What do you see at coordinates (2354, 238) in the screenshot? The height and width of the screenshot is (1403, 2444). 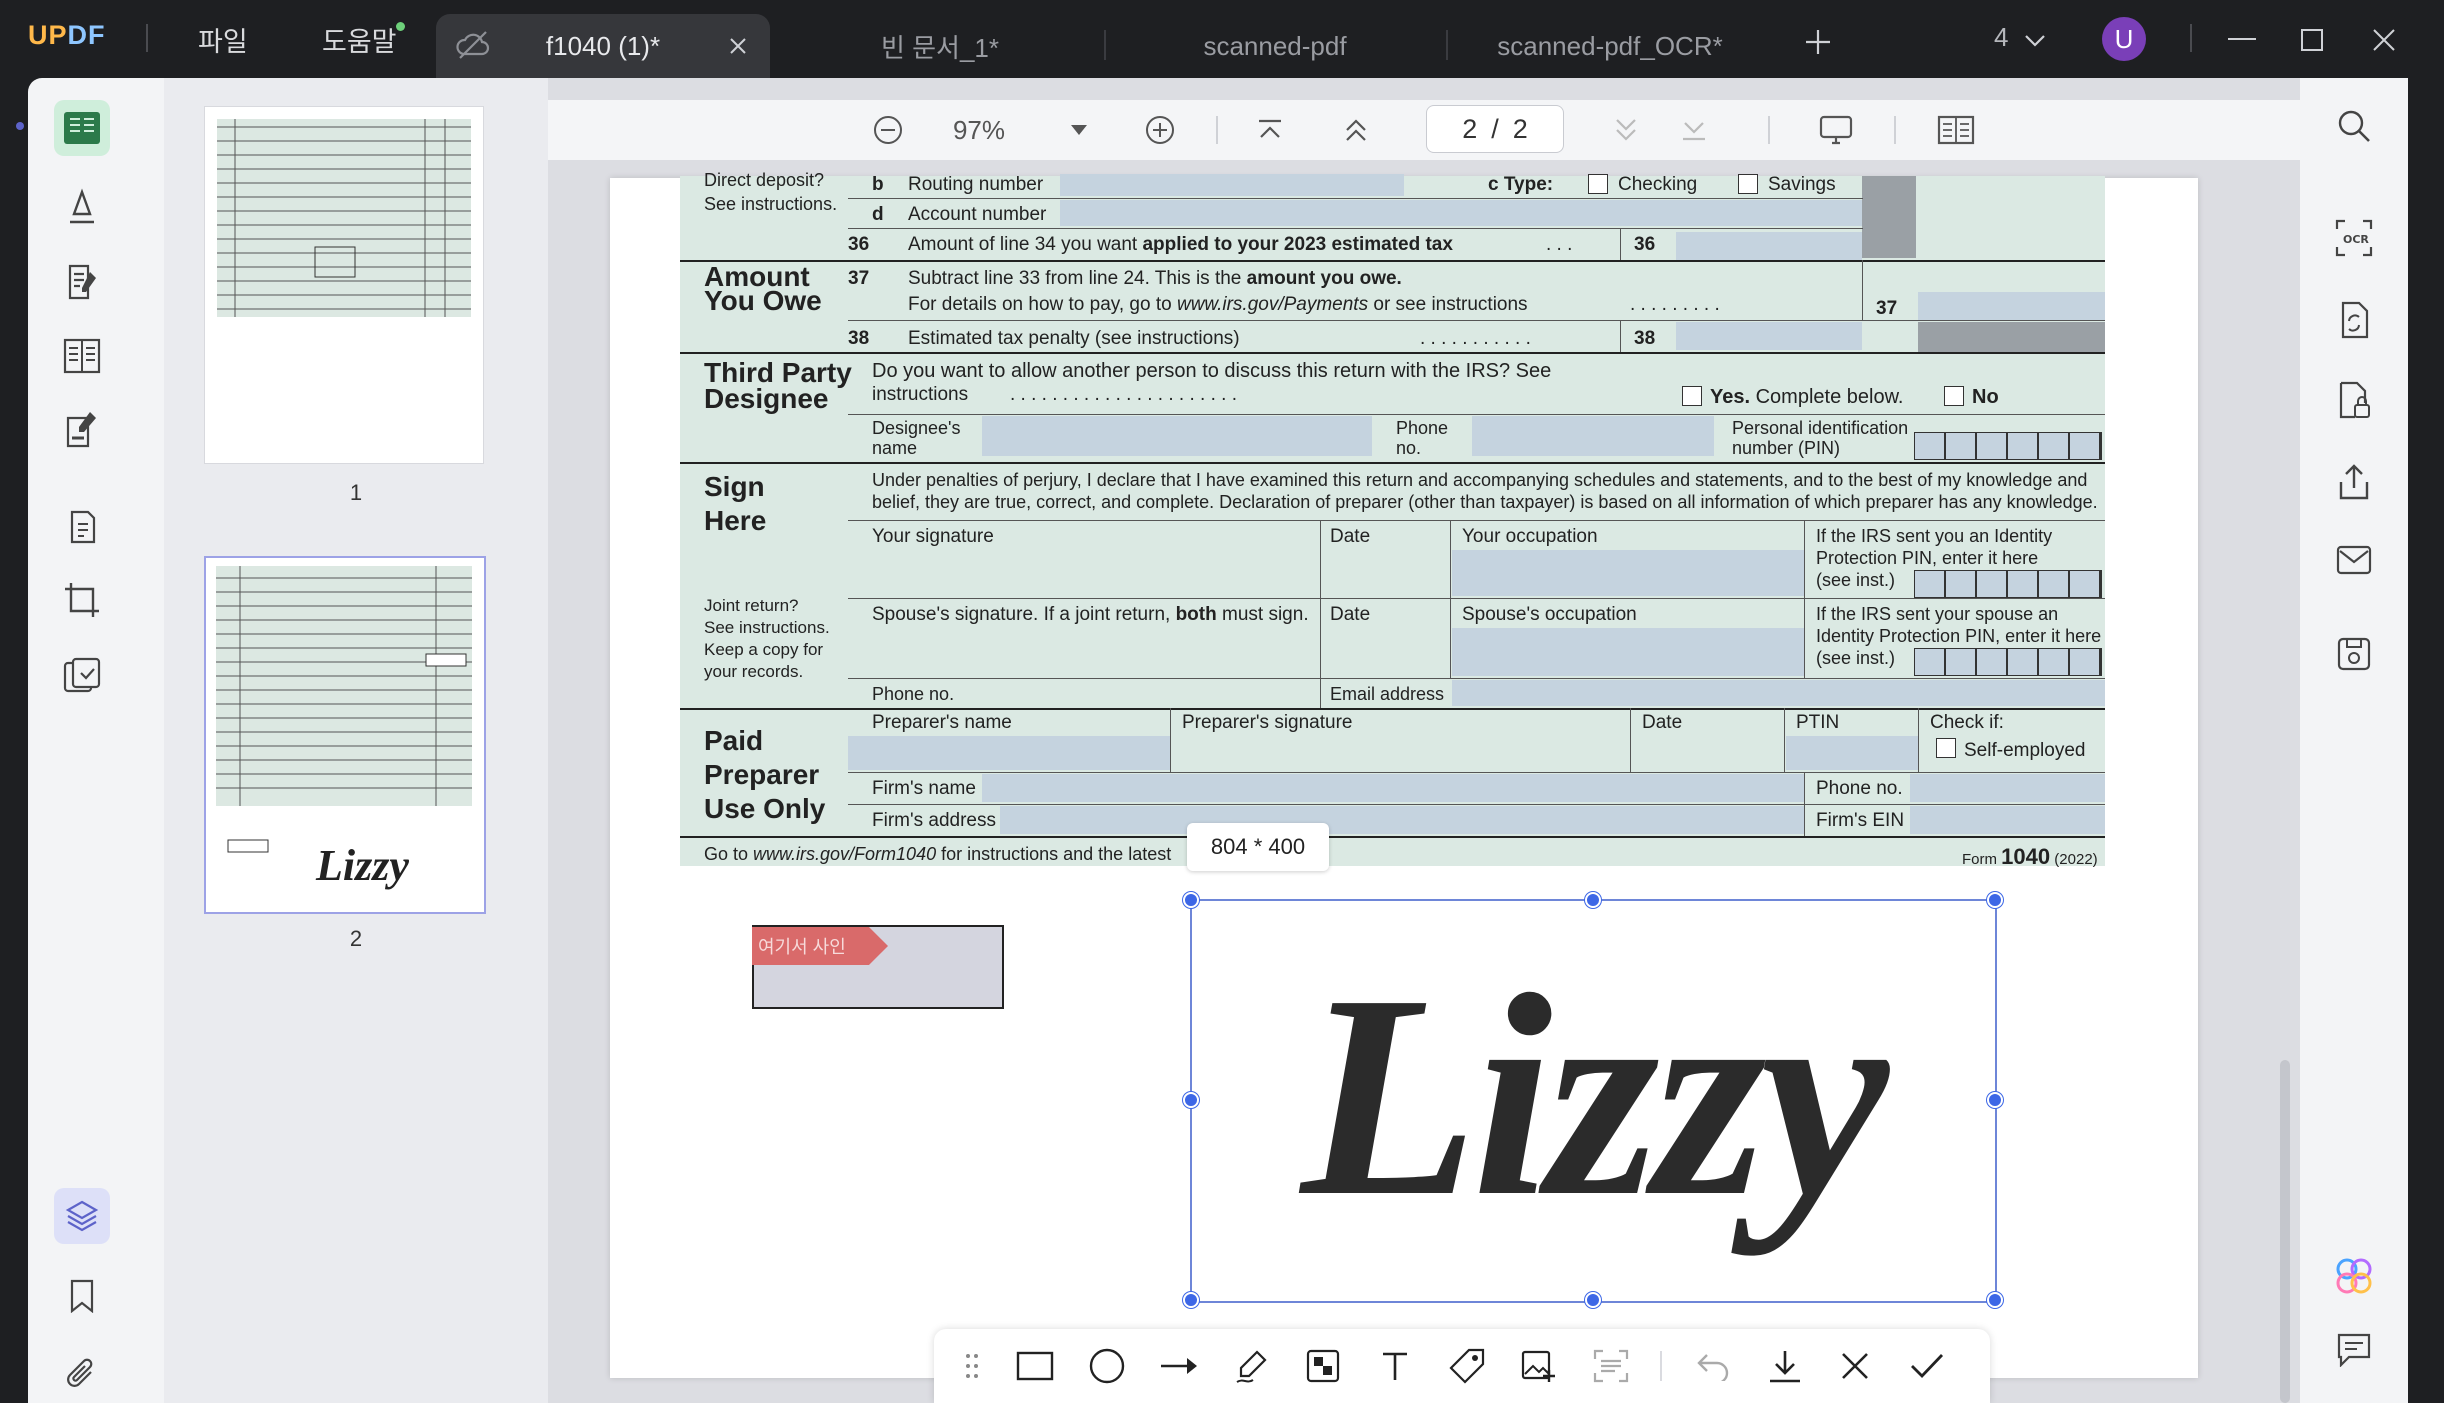 I see `ocr-icon: OCR` at bounding box center [2354, 238].